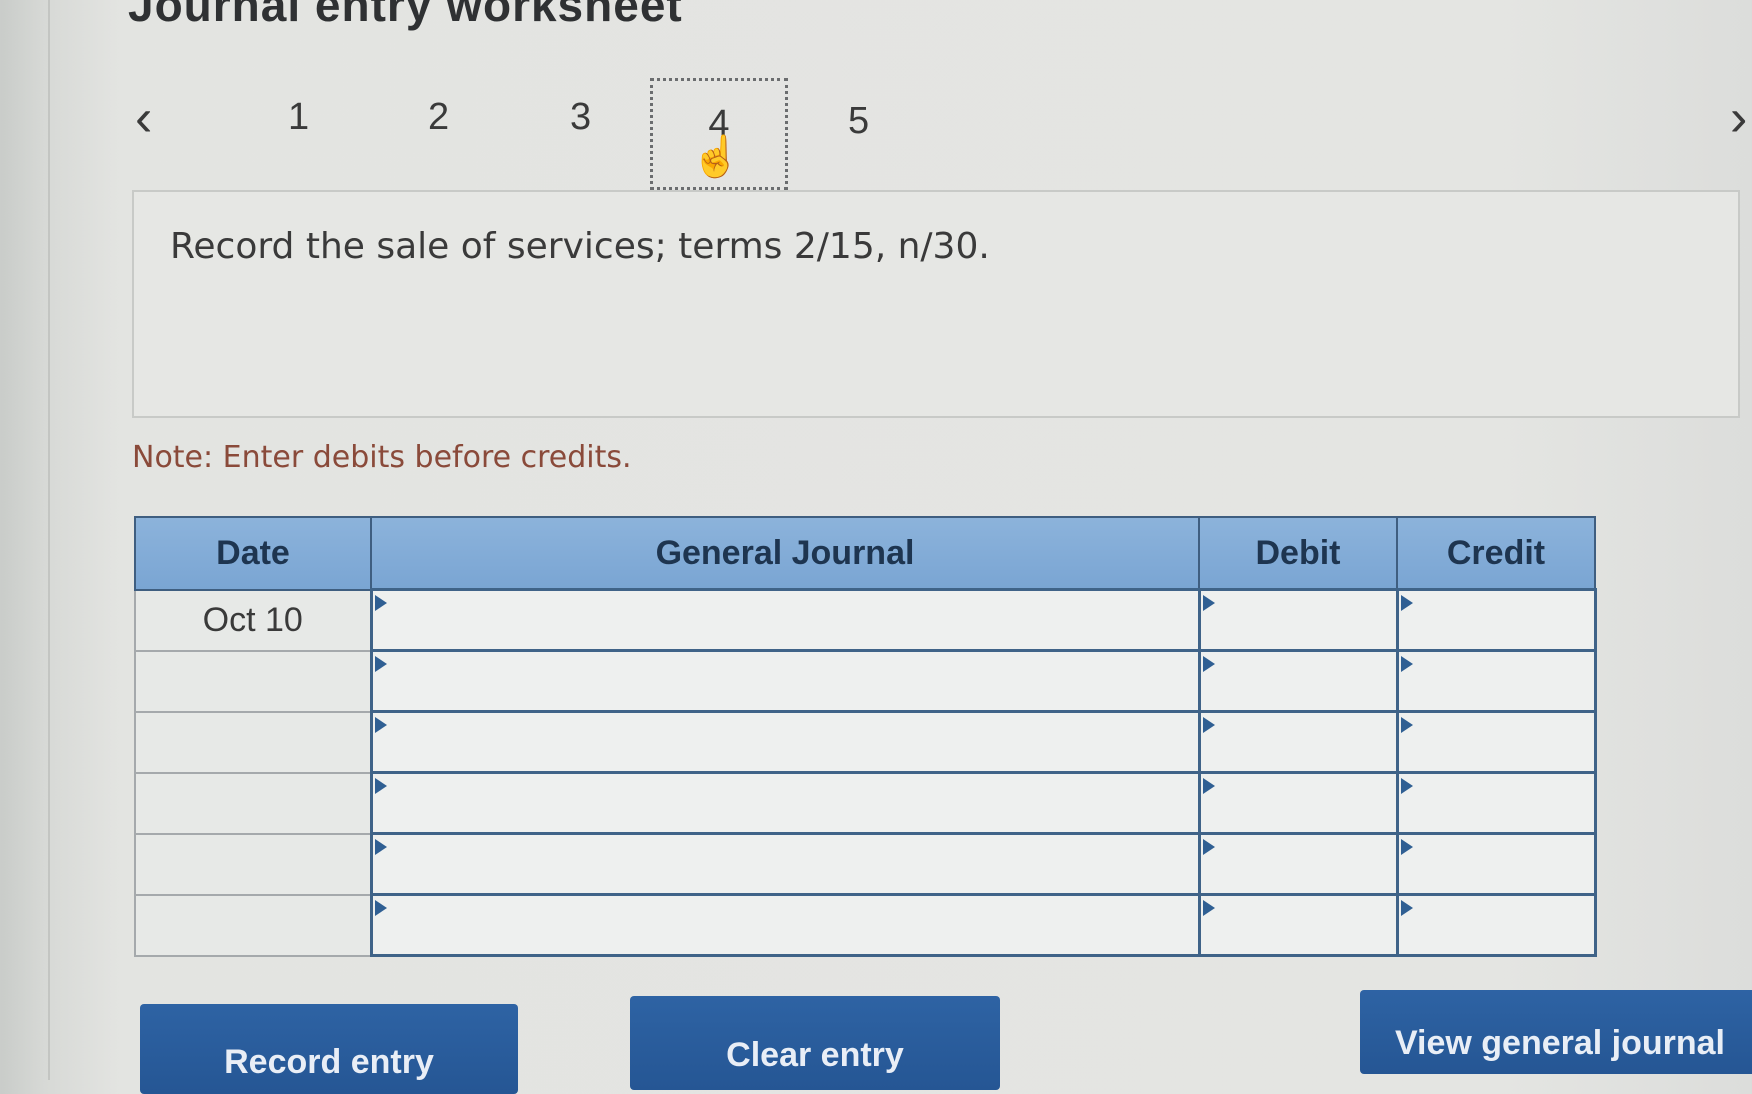 The height and width of the screenshot is (1094, 1752). I want to click on step-tab-1: 1, so click(298, 117).